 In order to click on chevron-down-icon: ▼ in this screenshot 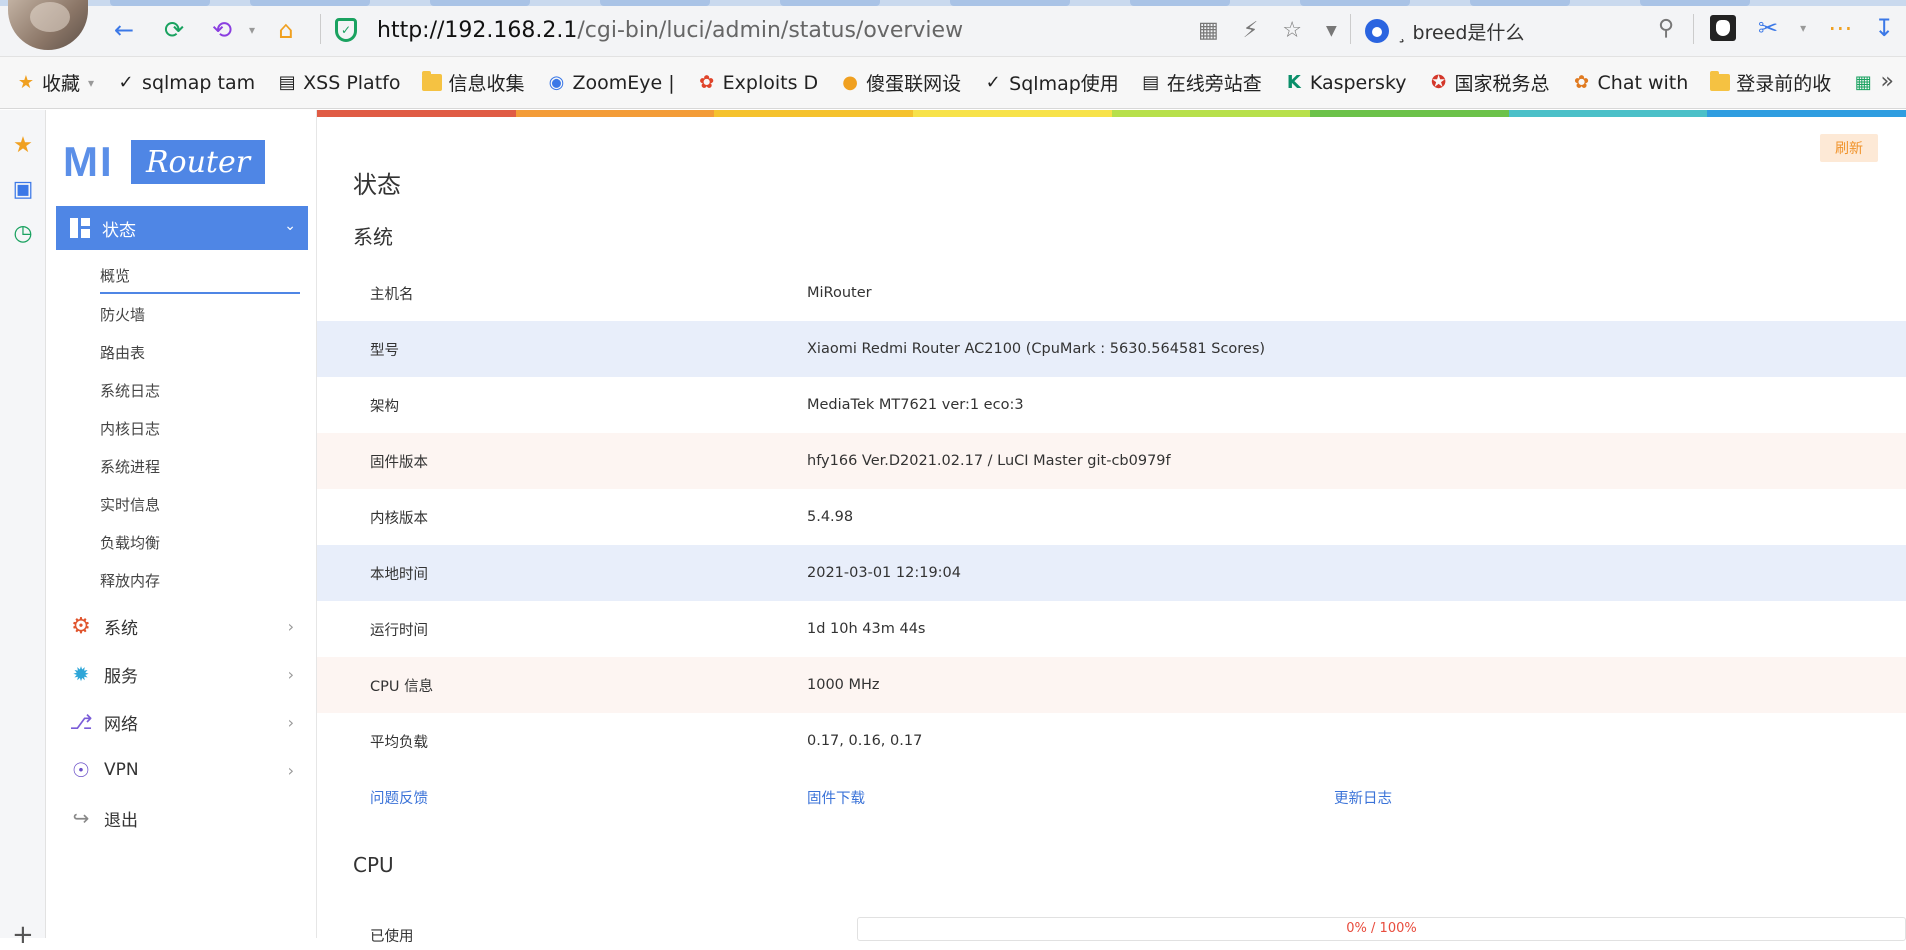, I will do `click(1331, 30)`.